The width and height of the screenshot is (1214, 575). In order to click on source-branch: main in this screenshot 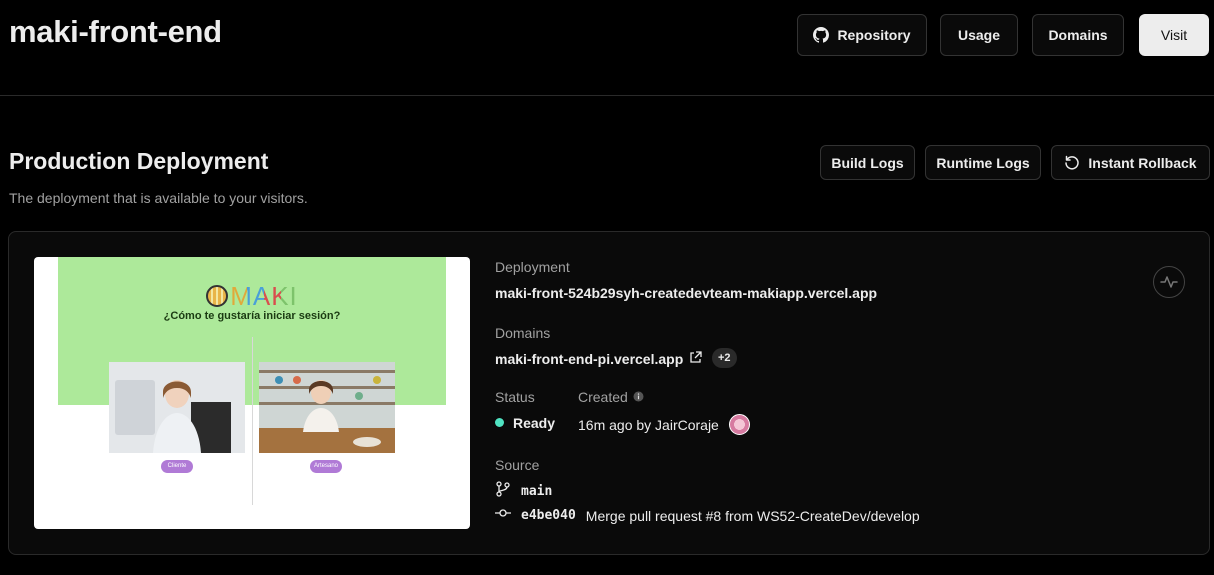, I will do `click(523, 491)`.